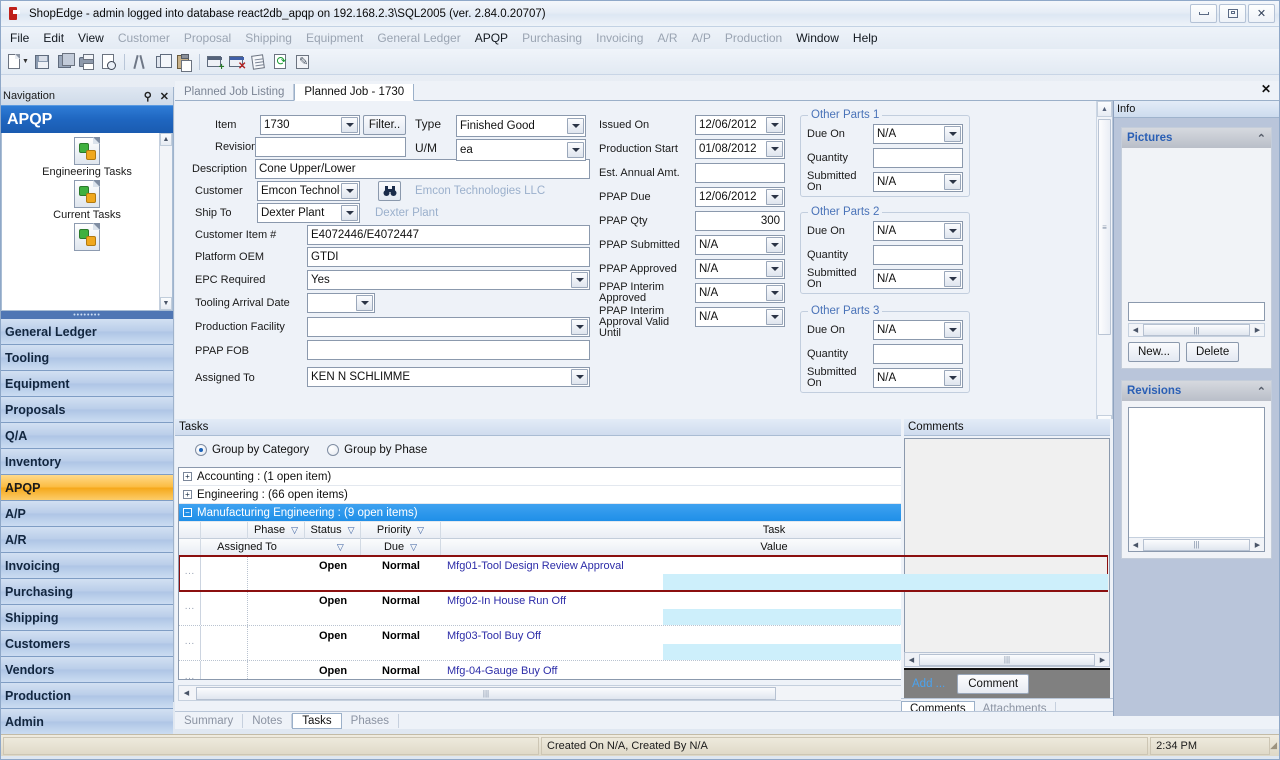 Image resolution: width=1280 pixels, height=760 pixels. I want to click on scroll-up-icon: ▲, so click(1104, 109).